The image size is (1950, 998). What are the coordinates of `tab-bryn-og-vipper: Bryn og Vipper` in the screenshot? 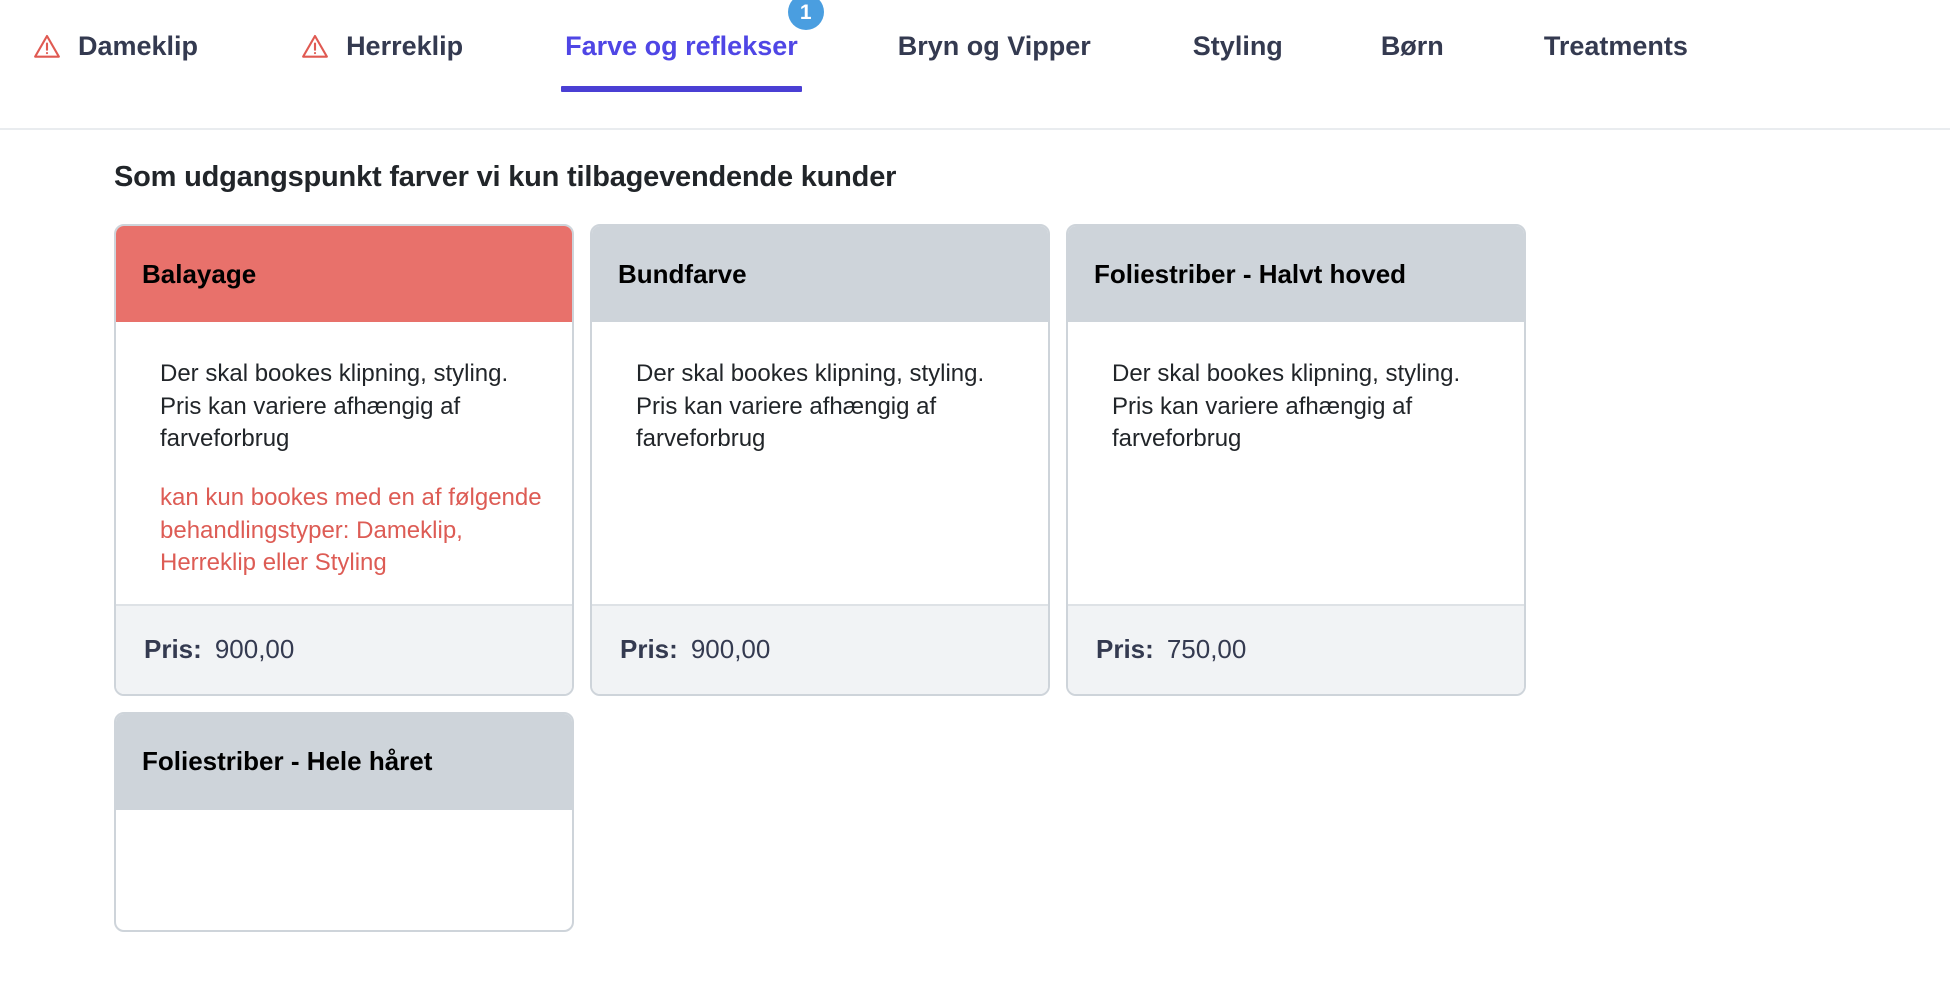 It's located at (994, 46).